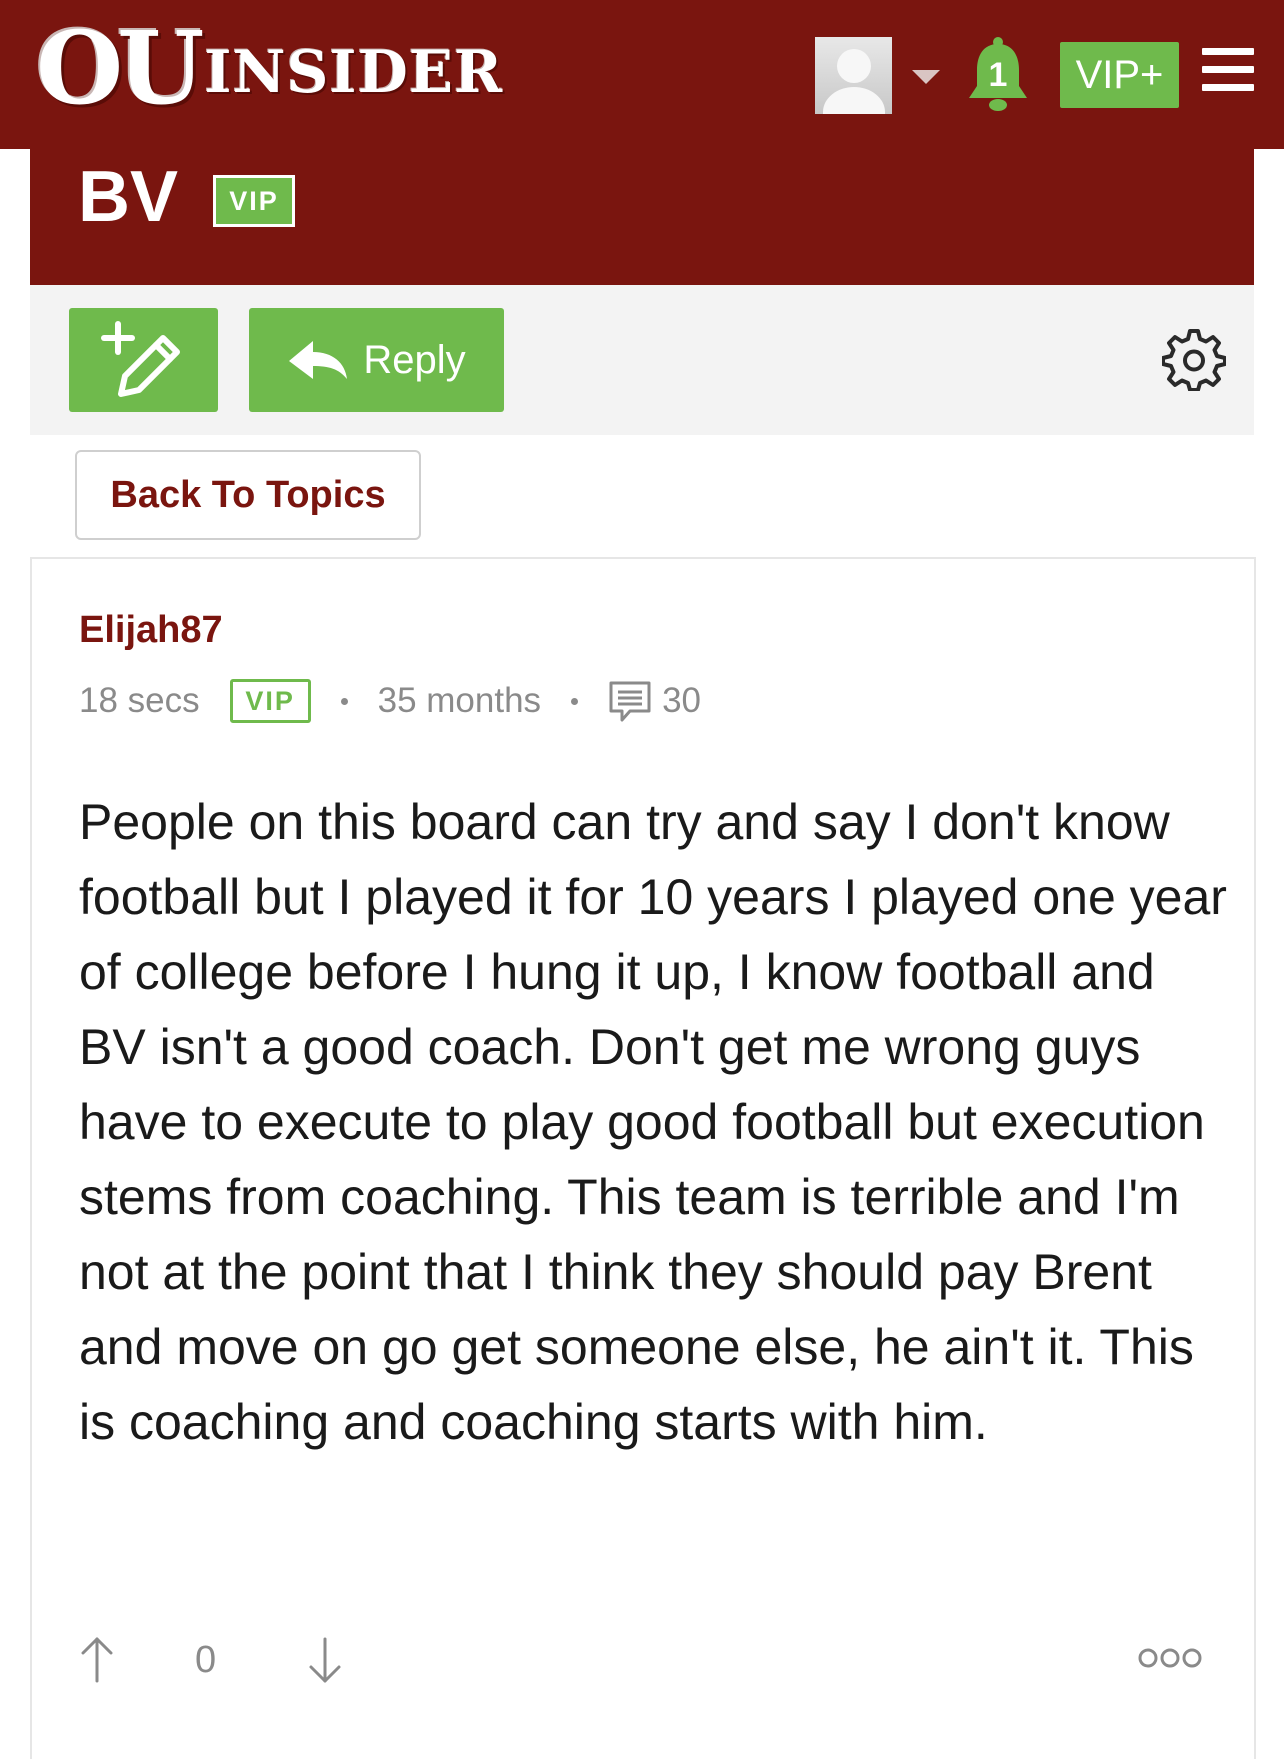  I want to click on post-author: Elijah87, so click(151, 630).